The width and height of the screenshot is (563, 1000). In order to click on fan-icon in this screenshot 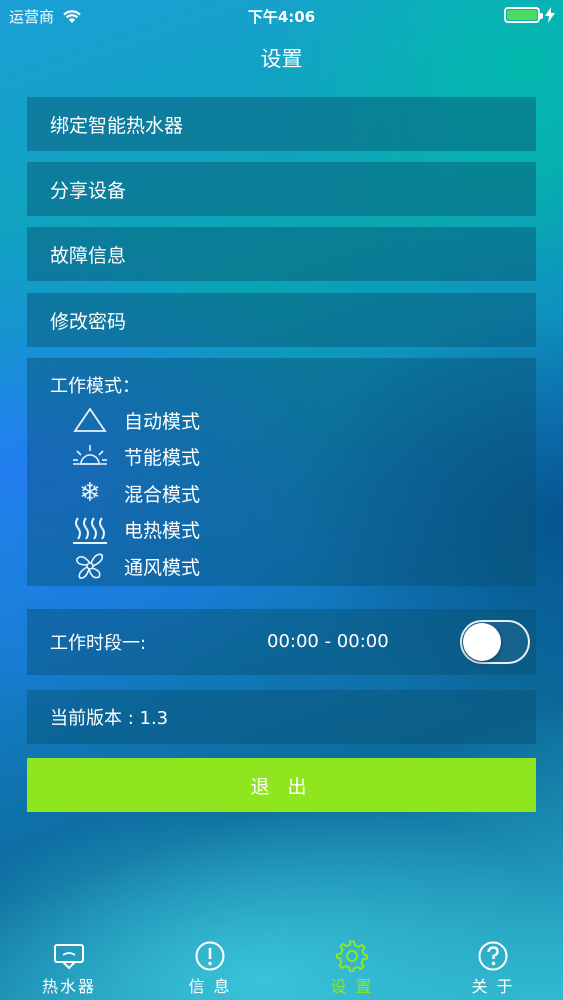, I will do `click(90, 566)`.